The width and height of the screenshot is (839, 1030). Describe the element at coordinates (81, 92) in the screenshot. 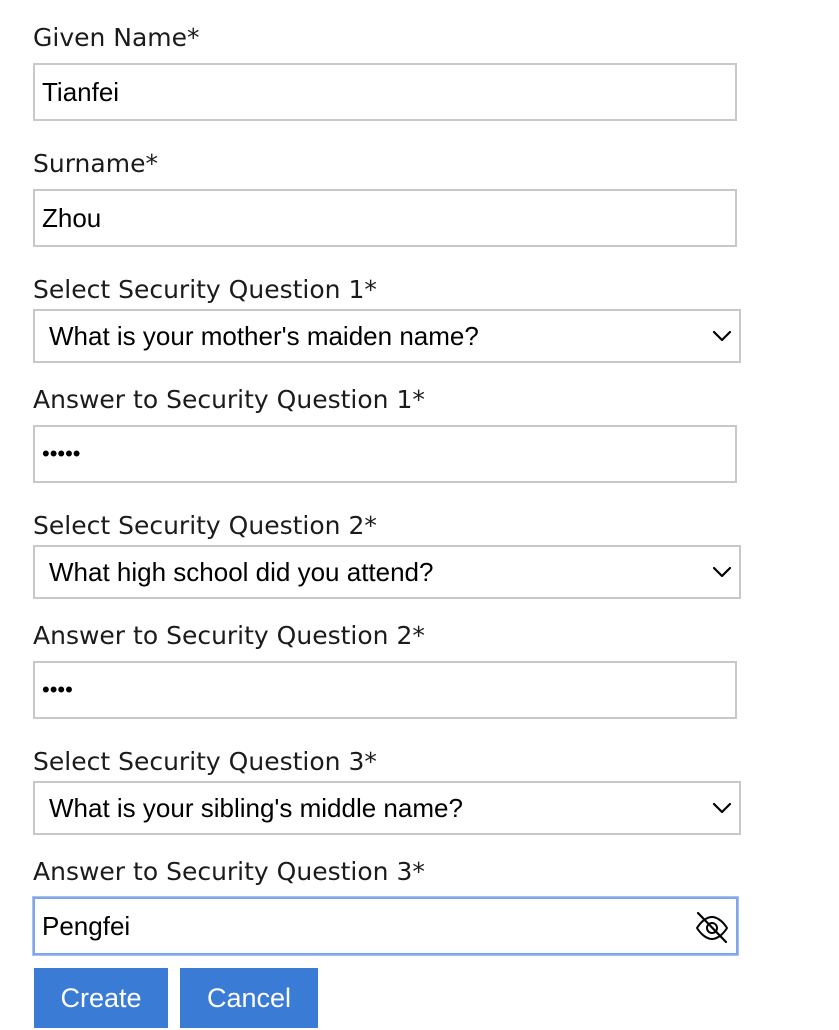

I see `given-name-value: Tianfei` at that location.